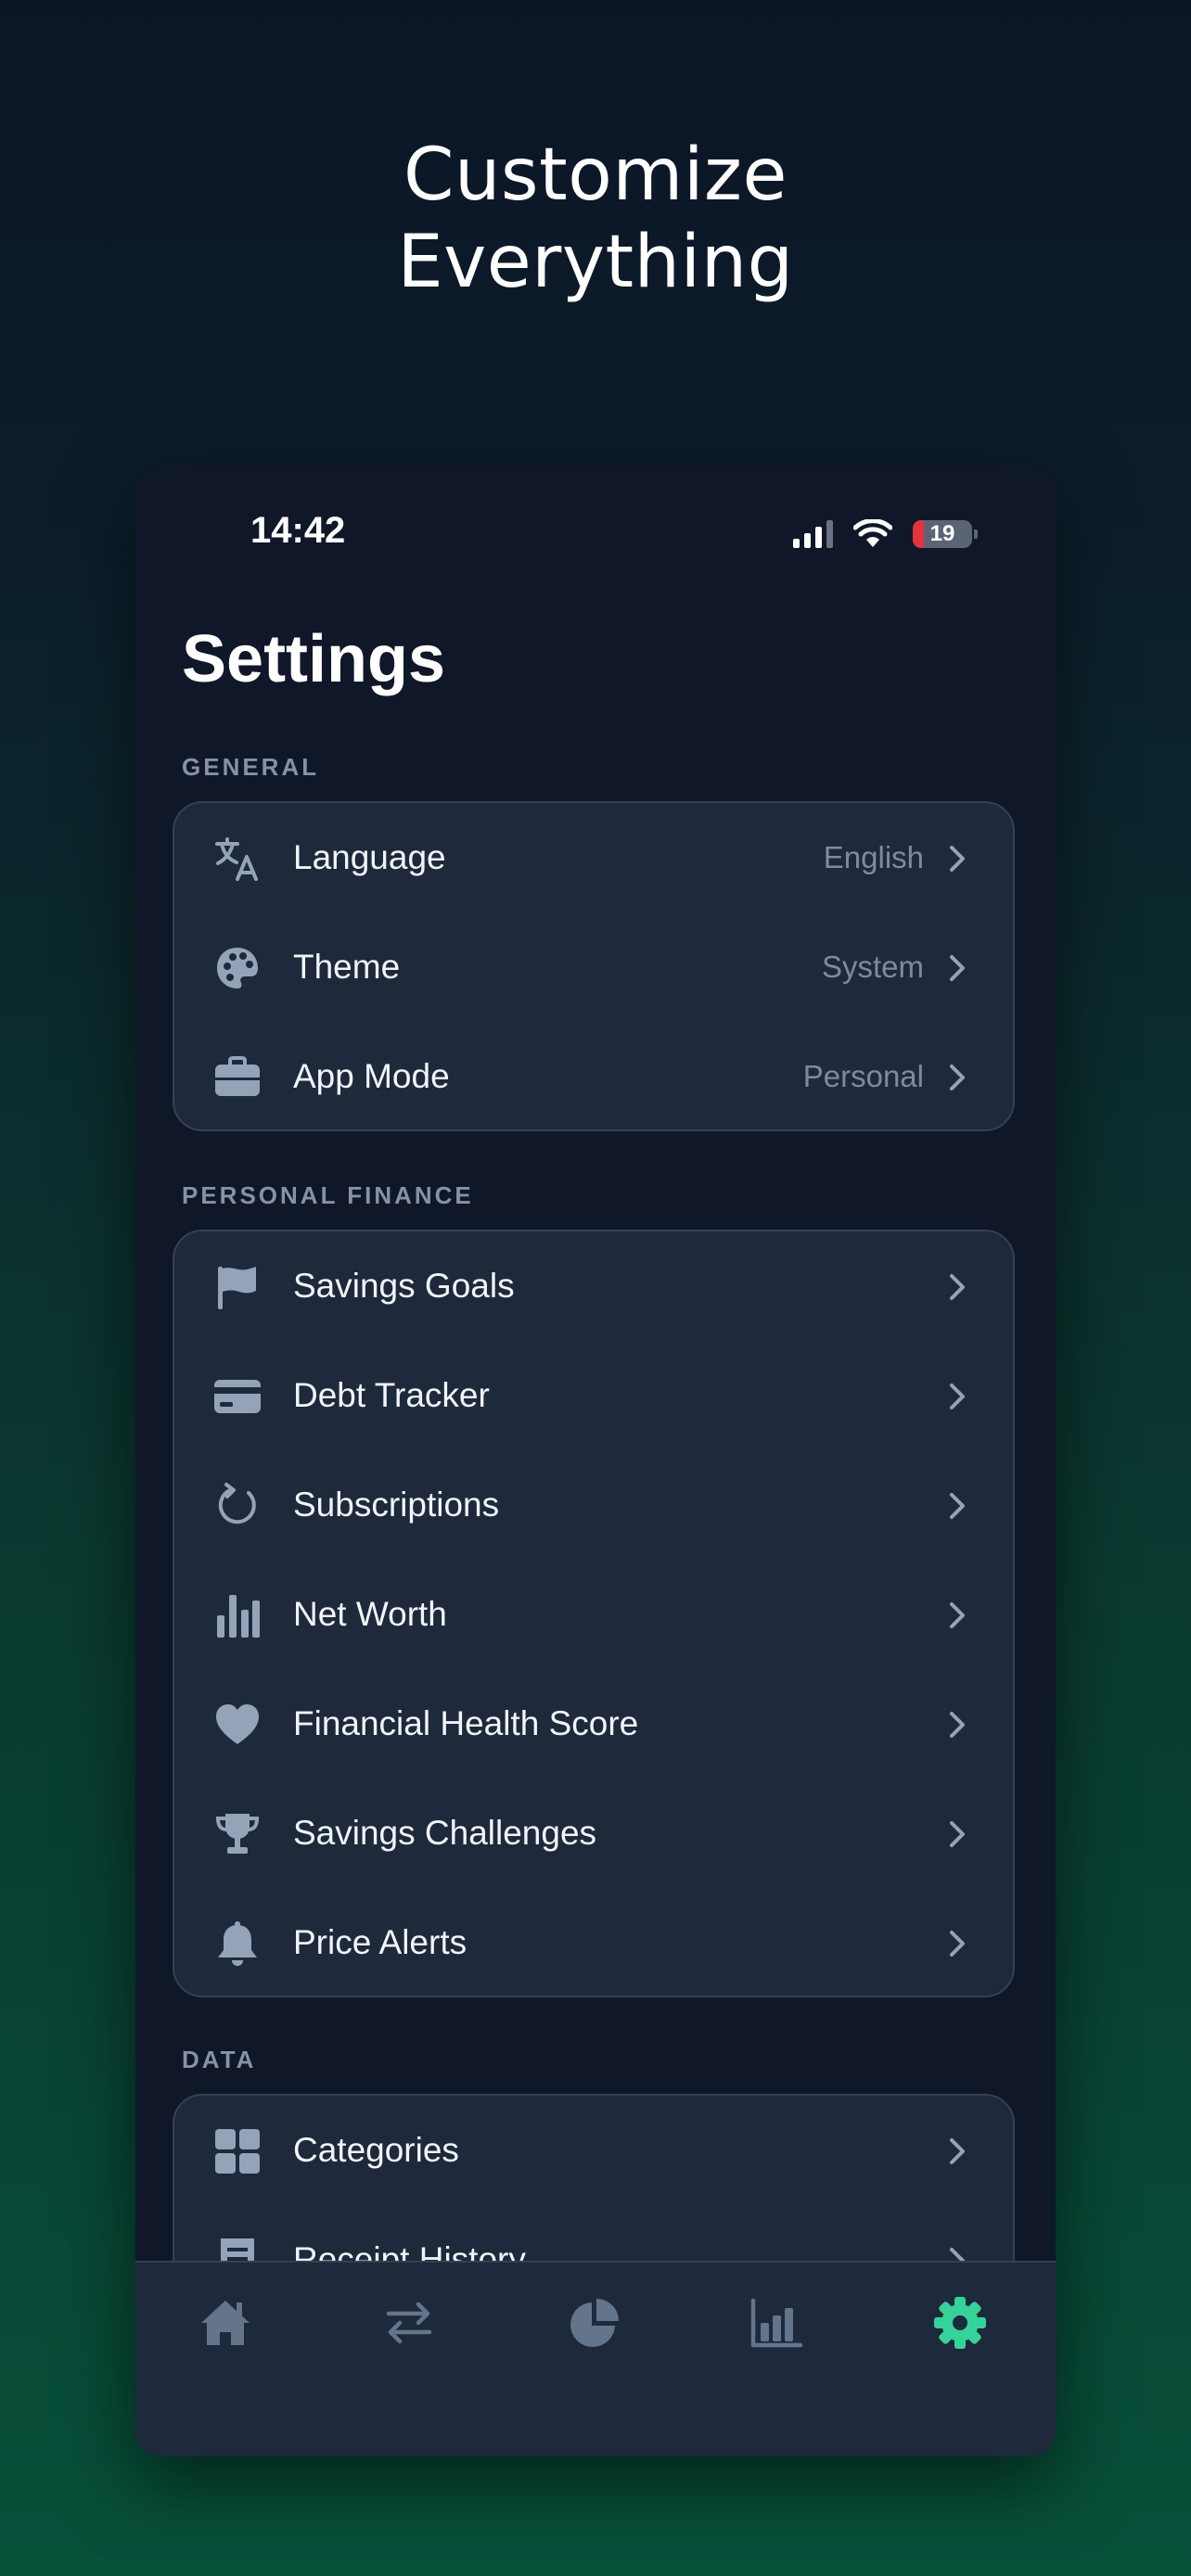 This screenshot has width=1191, height=2576. What do you see at coordinates (237, 1077) in the screenshot?
I see `briefcase-icon` at bounding box center [237, 1077].